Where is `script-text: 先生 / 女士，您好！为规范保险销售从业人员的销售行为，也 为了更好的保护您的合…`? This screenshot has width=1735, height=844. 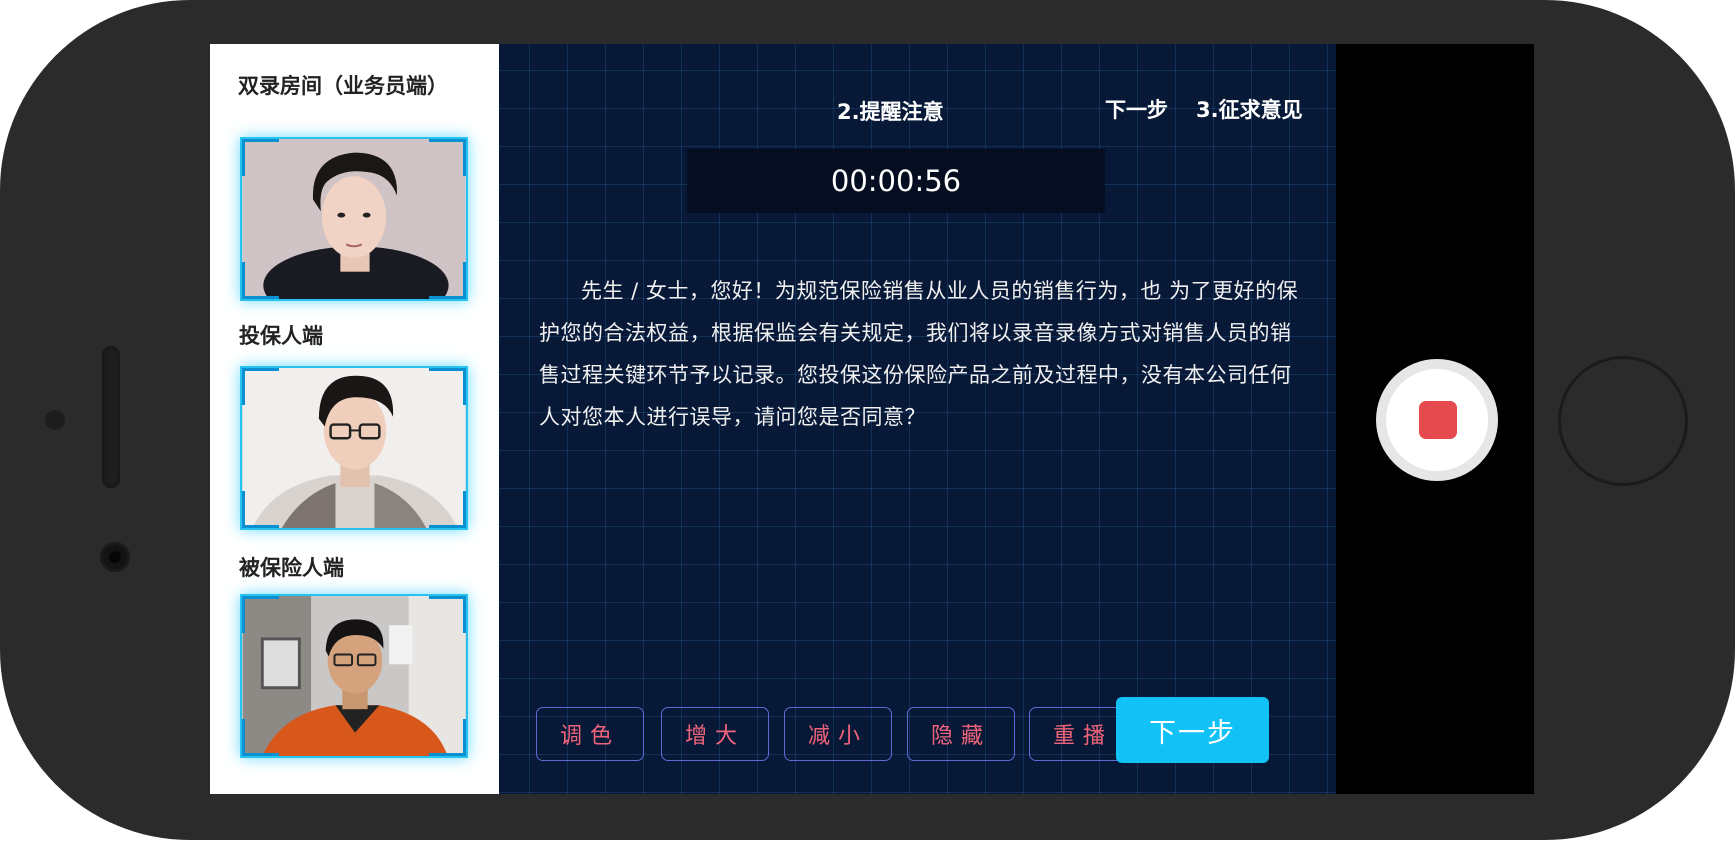
script-text: 先生 / 女士，您好！为规范保险销售从业人员的销售行为，也 为了更好的保护您的合… is located at coordinates (919, 354).